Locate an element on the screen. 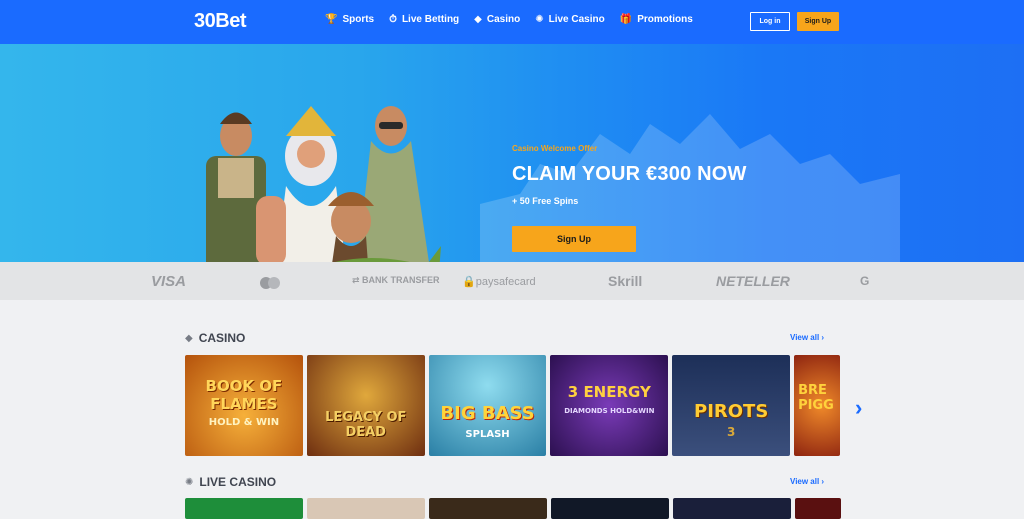 This screenshot has width=1024, height=519. game-tile-bre-pigg: BRE PIGG is located at coordinates (817, 405).